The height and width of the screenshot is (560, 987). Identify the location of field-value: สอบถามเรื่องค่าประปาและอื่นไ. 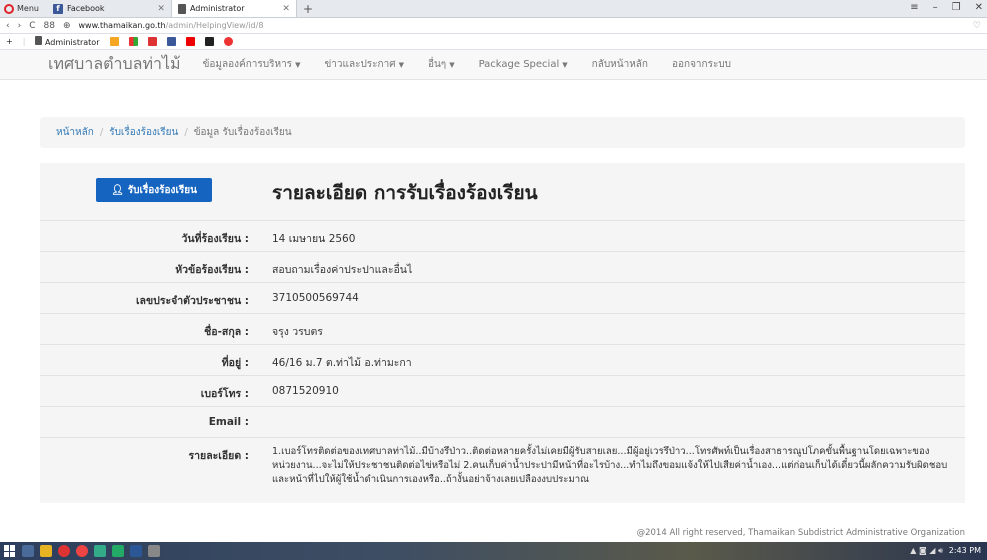
(342, 270).